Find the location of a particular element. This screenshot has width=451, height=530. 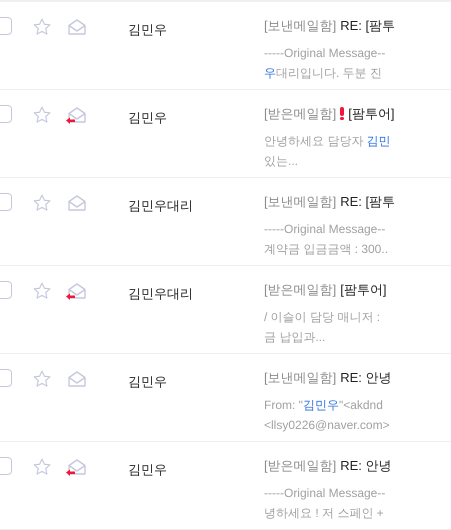

mail-preview: 우대리입니다. 두분 진 is located at coordinates (323, 73).